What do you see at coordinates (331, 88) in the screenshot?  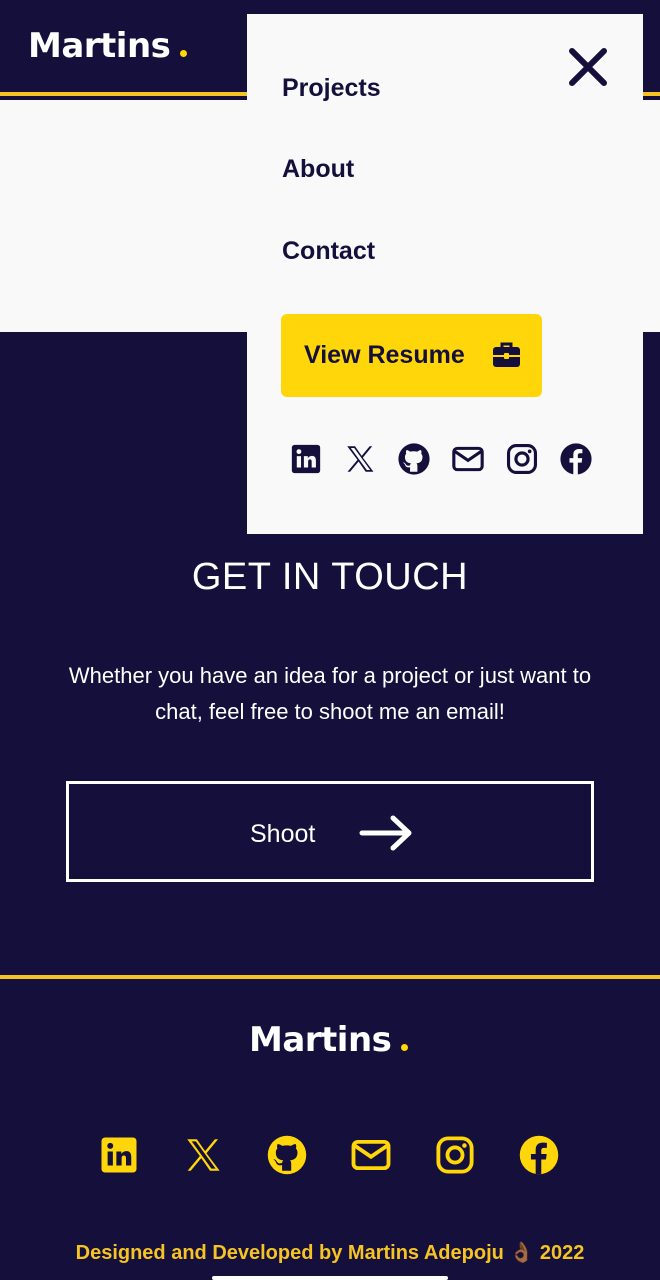 I see `nav-item-projects: Projects` at bounding box center [331, 88].